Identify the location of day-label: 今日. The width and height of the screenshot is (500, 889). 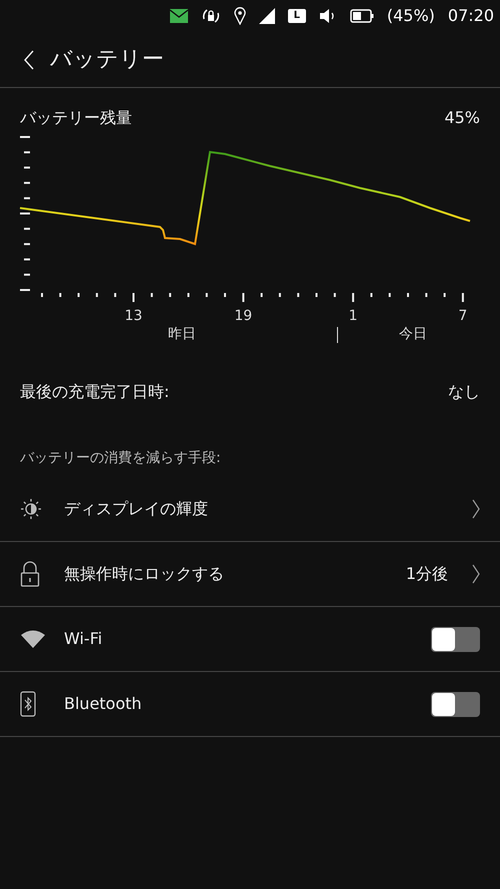
(413, 334).